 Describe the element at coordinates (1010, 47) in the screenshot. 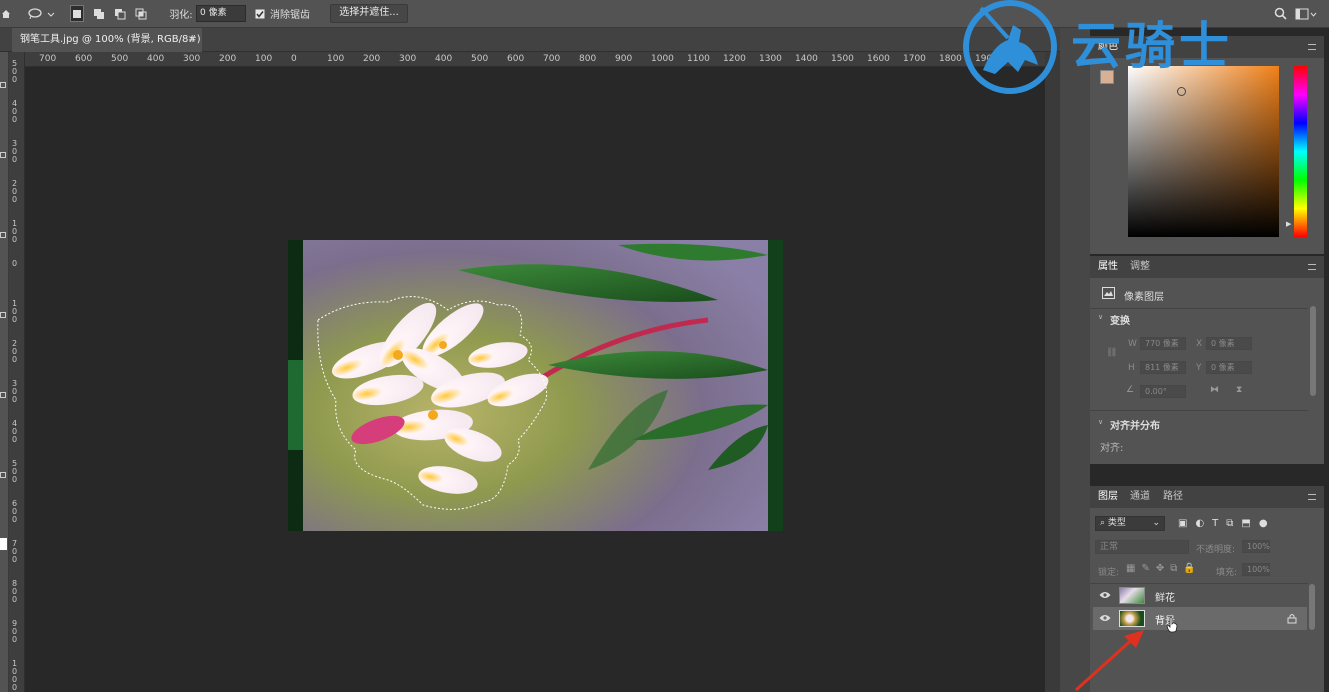

I see `knight-logo-icon` at that location.